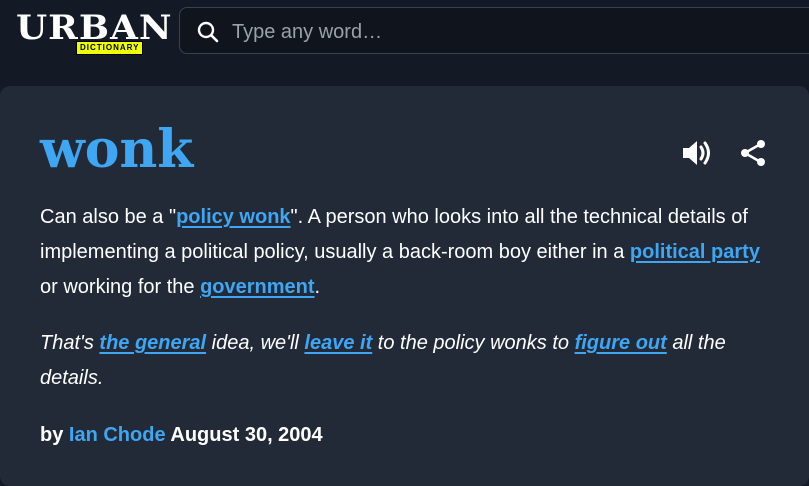 Image resolution: width=809 pixels, height=486 pixels. I want to click on link-leave-it: leave it, so click(338, 343).